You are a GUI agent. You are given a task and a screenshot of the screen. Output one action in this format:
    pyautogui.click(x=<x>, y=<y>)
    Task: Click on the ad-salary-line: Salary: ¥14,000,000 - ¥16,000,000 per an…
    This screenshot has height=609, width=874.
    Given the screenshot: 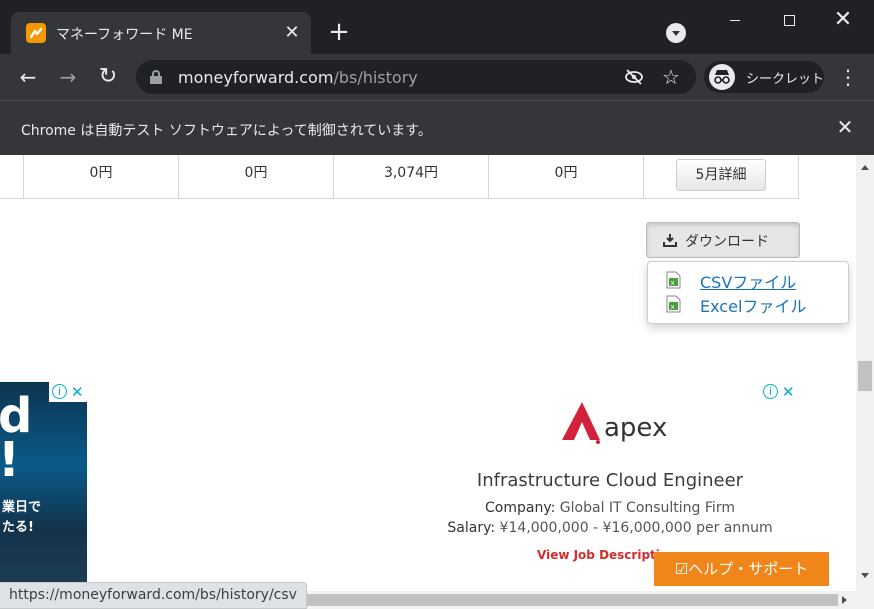 What is the action you would take?
    pyautogui.click(x=610, y=528)
    